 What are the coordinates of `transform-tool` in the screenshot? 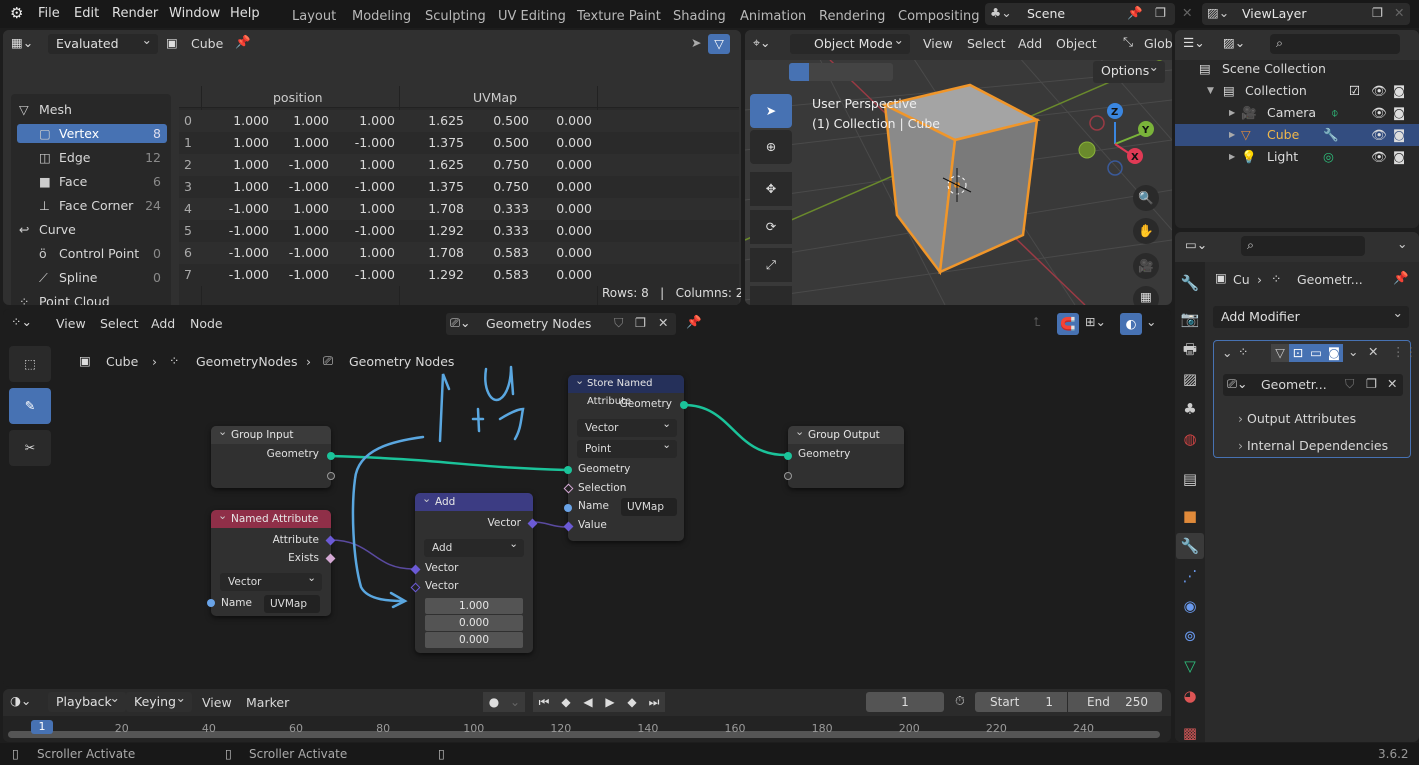 It's located at (771, 295).